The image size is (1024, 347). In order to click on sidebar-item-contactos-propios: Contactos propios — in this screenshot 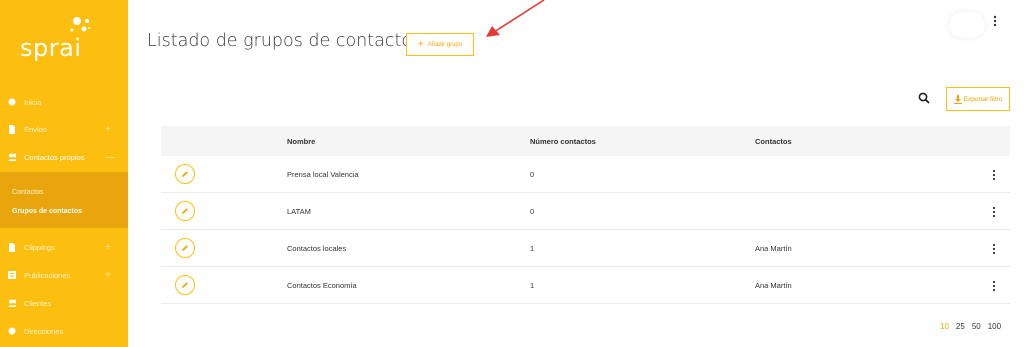, I will do `click(64, 157)`.